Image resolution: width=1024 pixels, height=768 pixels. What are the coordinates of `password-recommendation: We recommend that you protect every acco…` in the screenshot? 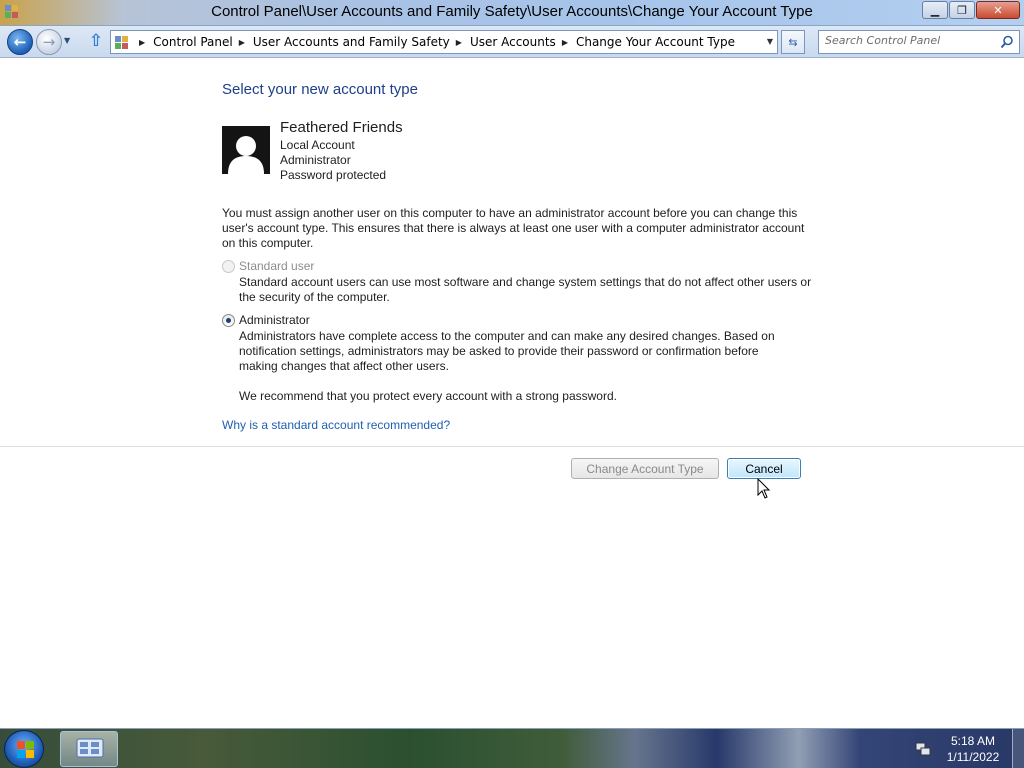 It's located at (428, 396).